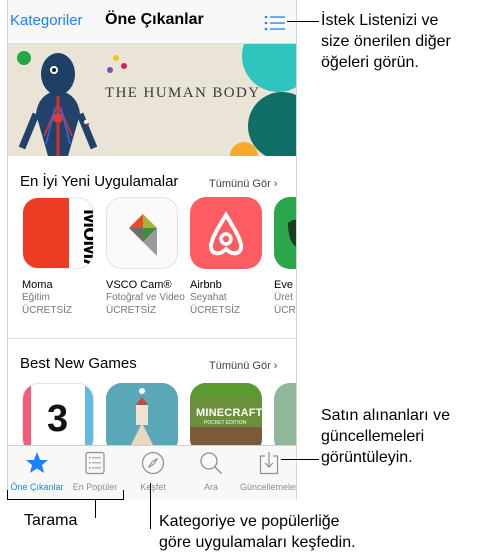  What do you see at coordinates (300, 459) in the screenshot?
I see `callout-line-updates` at bounding box center [300, 459].